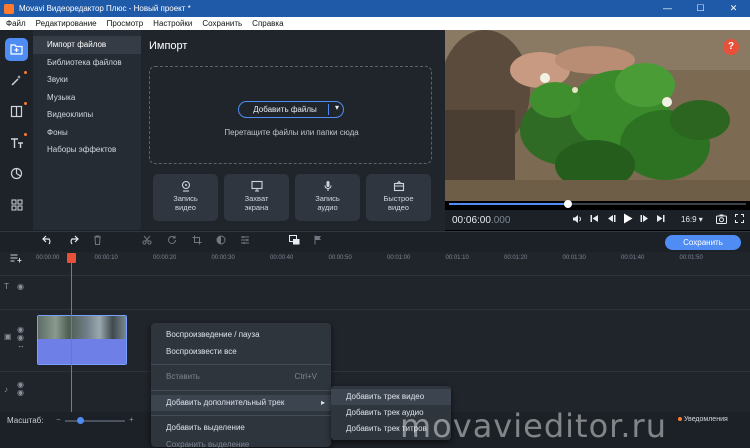 The image size is (750, 448). Describe the element at coordinates (516, 258) in the screenshot. I see `ruler-tick-label: 00:01:20` at that location.